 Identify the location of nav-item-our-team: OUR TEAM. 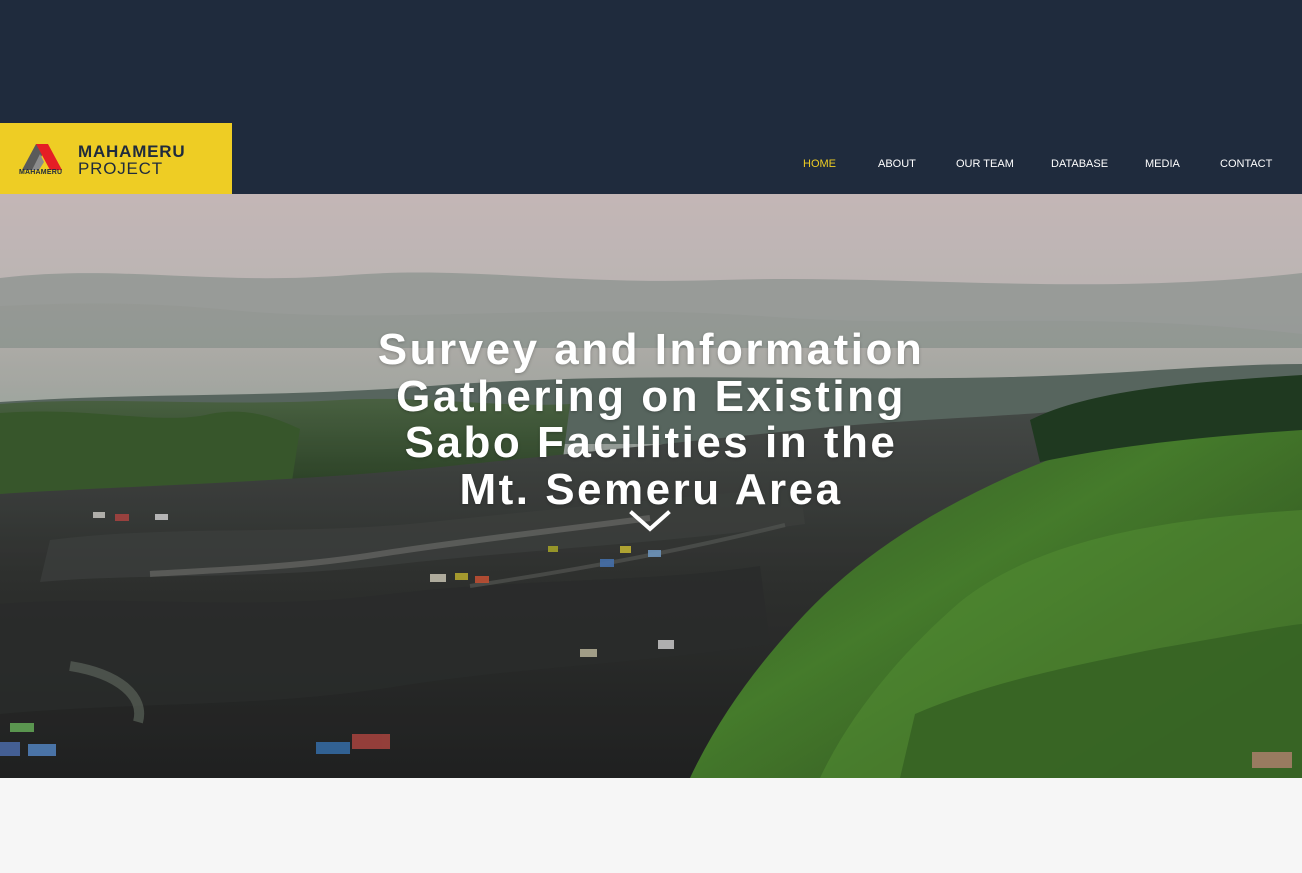
(985, 164).